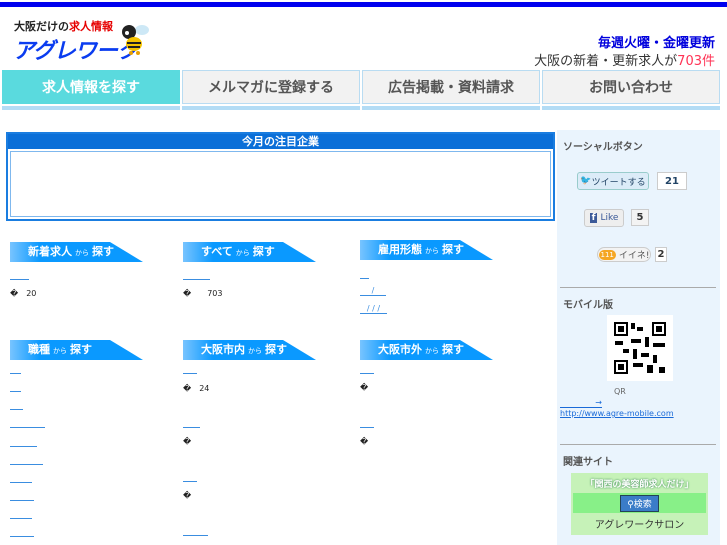  I want to click on mixi-icon: 111, so click(607, 254).